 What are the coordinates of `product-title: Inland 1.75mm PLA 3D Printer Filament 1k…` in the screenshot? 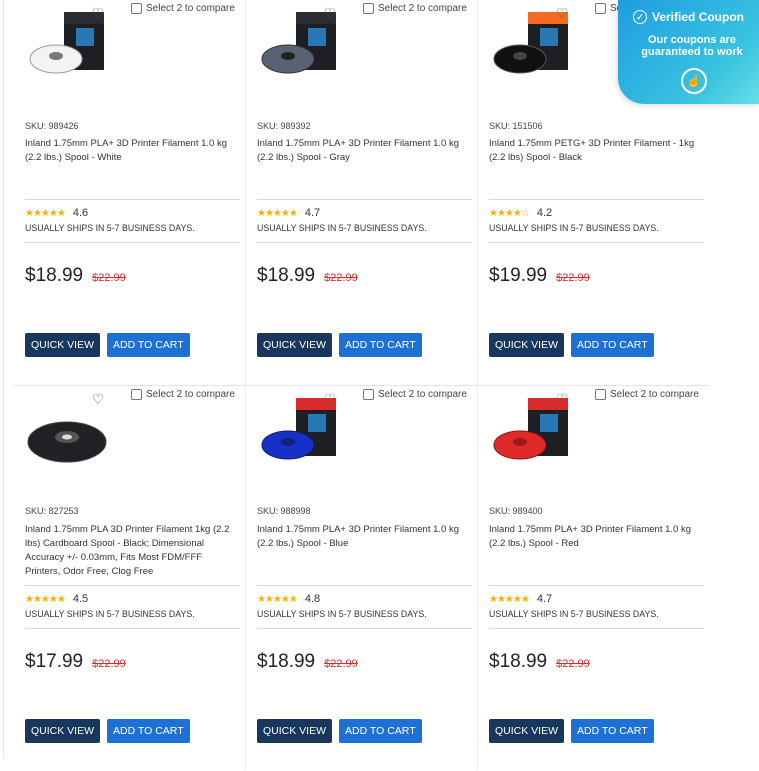 It's located at (132, 551).